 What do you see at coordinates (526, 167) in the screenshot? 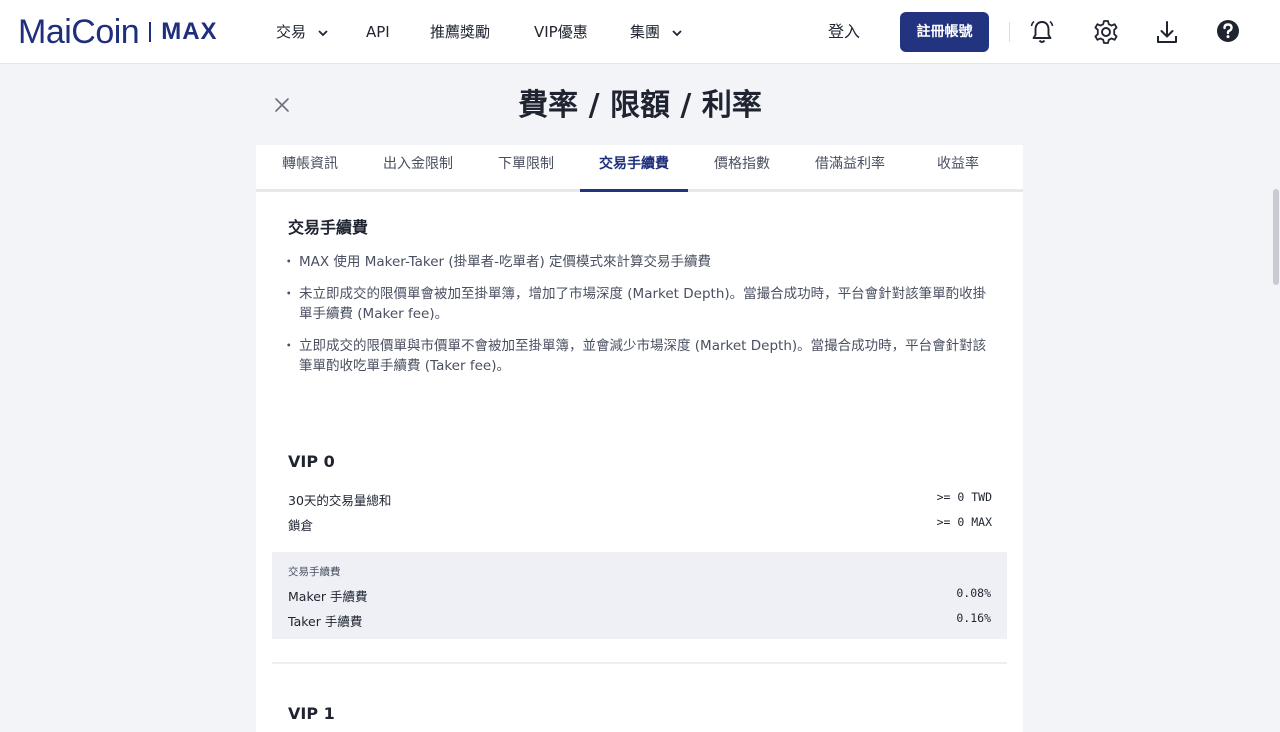
I see `tab-order-limits: 下單限制` at bounding box center [526, 167].